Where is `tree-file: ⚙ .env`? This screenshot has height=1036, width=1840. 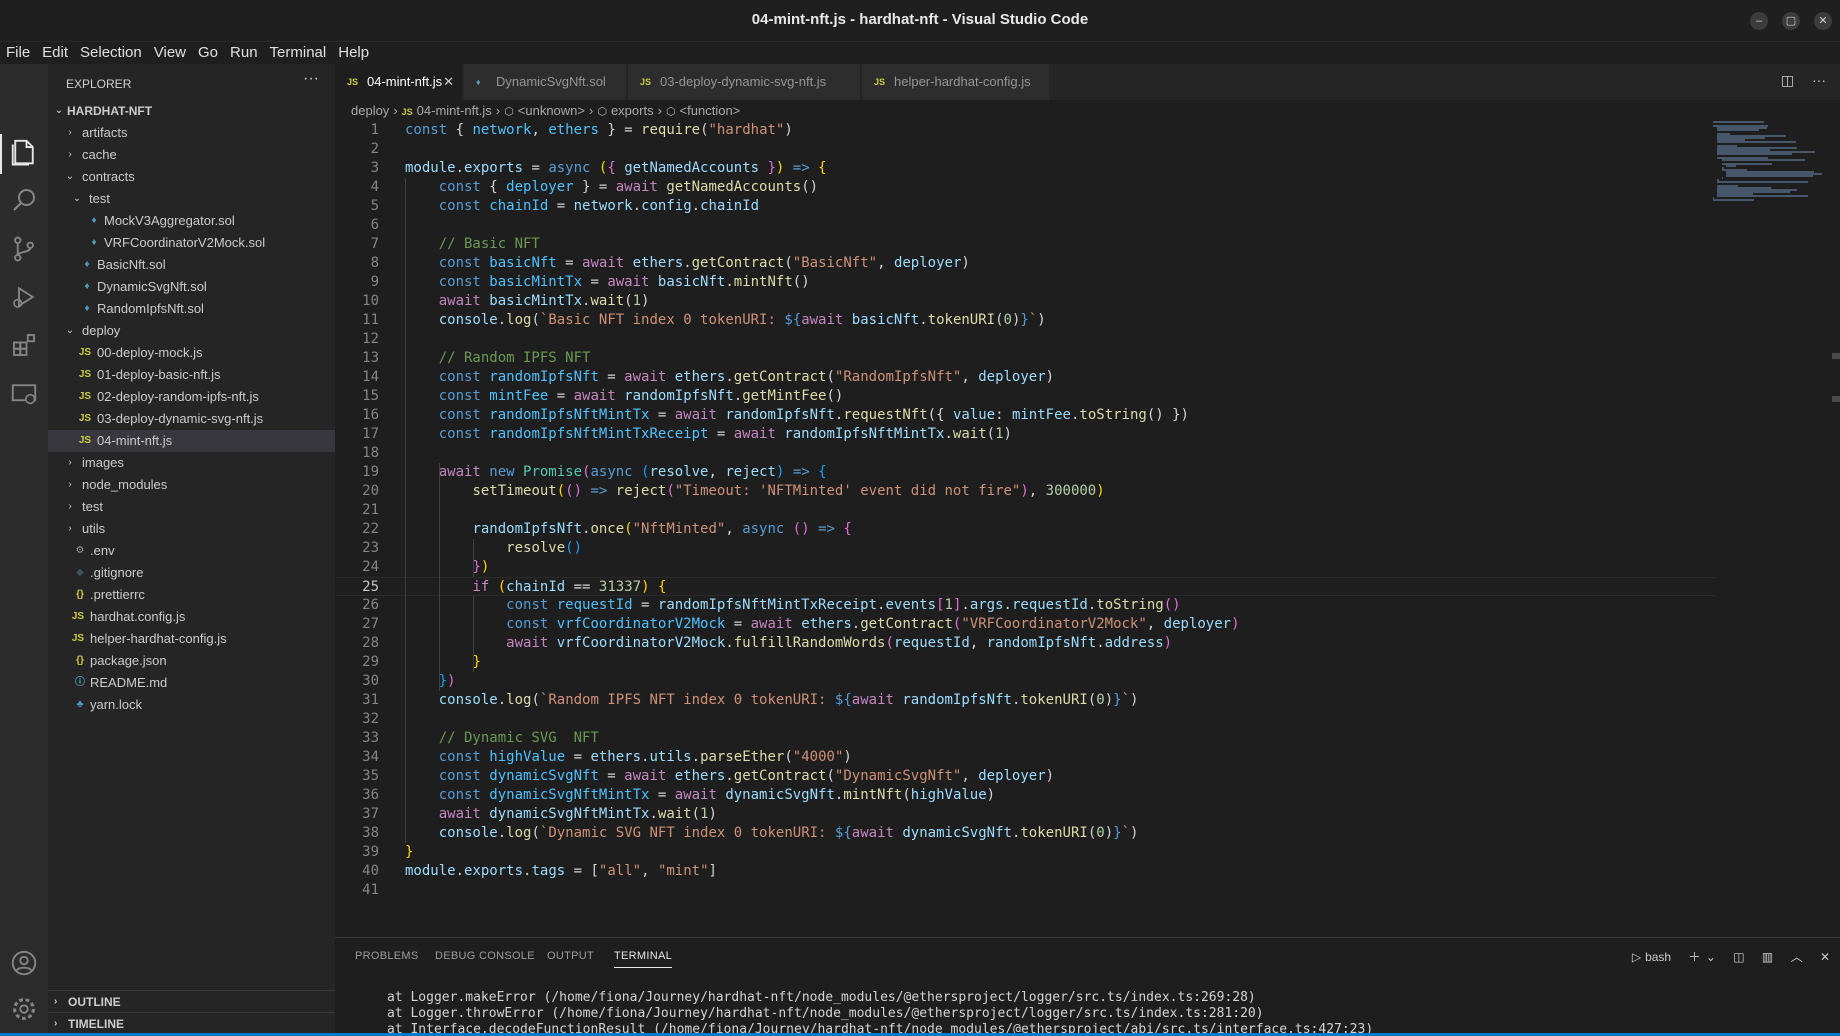 tree-file: ⚙ .env is located at coordinates (191, 551).